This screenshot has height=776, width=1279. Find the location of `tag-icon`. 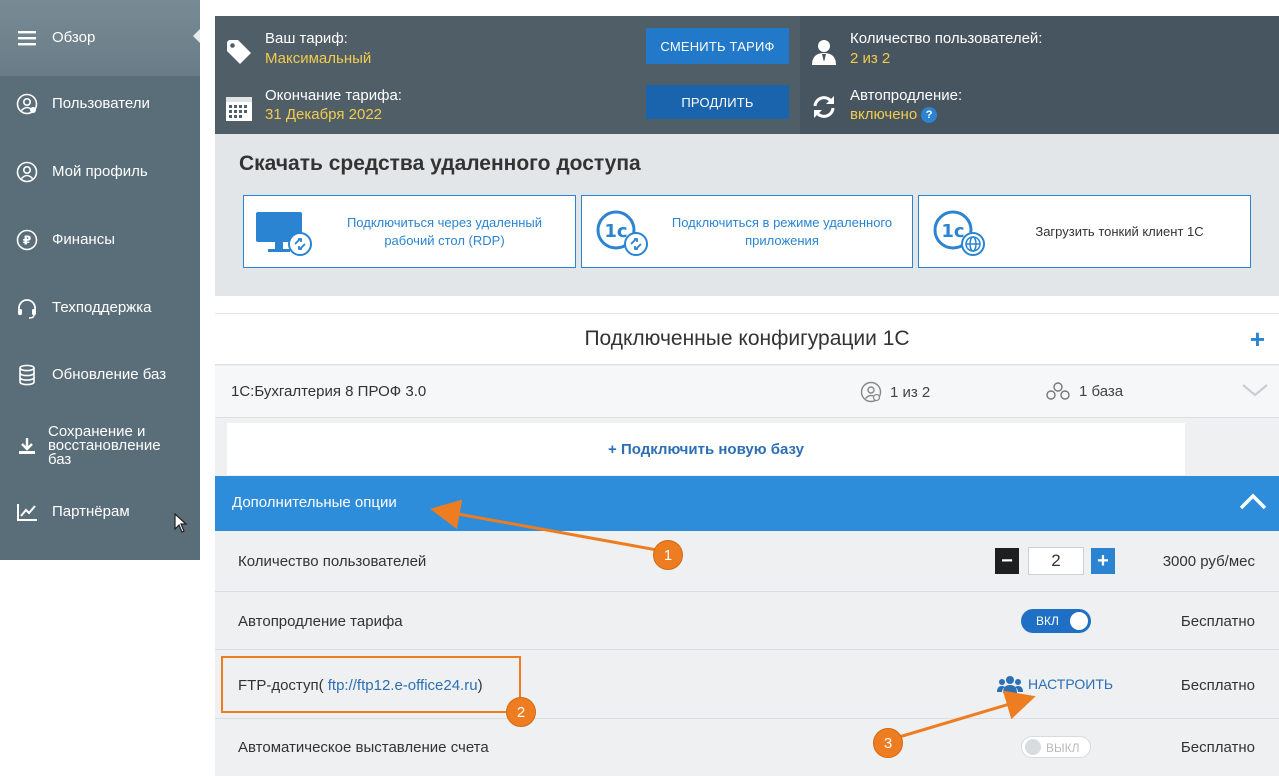

tag-icon is located at coordinates (239, 52).